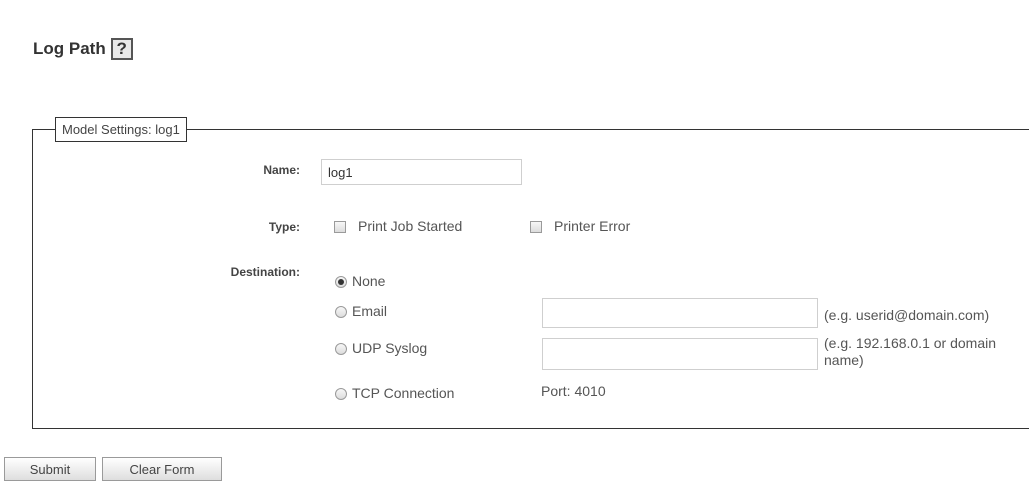 The height and width of the screenshot is (485, 1029). Describe the element at coordinates (284, 227) in the screenshot. I see `type-label: Type:` at that location.